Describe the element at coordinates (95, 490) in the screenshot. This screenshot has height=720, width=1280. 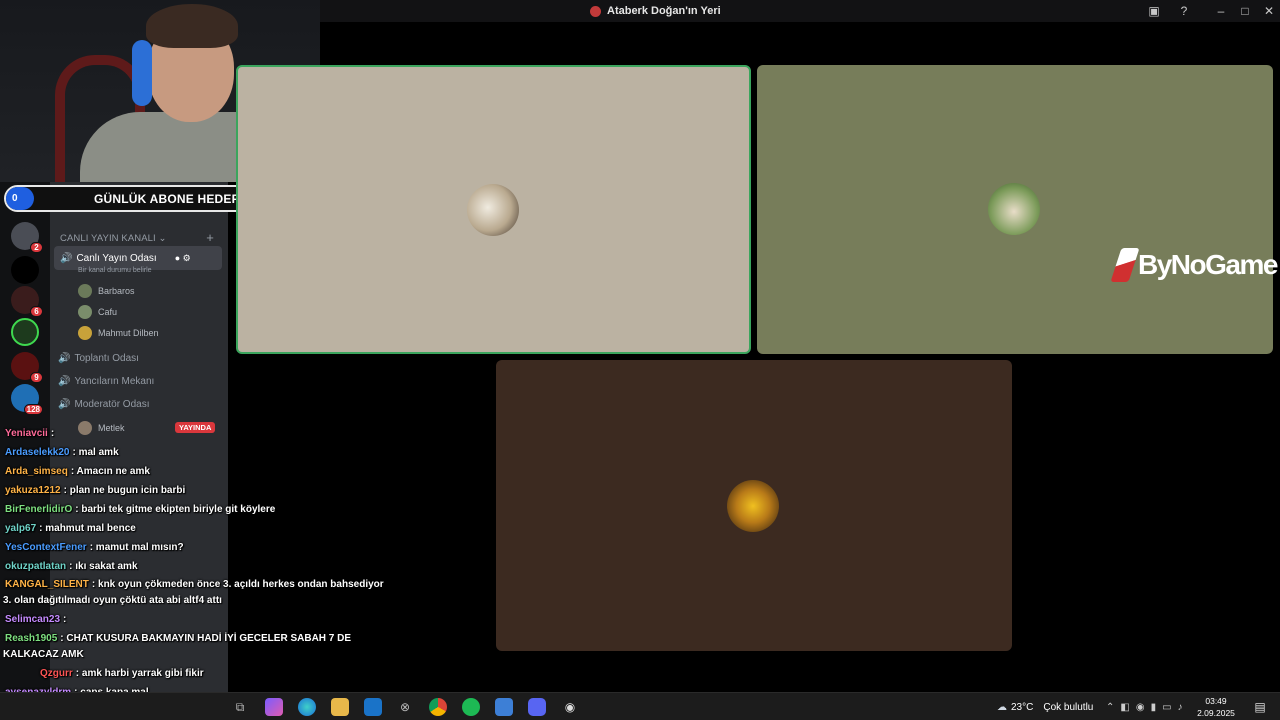
I see `chat-message: yakuza1212: plan ne bugun icin barbi` at that location.